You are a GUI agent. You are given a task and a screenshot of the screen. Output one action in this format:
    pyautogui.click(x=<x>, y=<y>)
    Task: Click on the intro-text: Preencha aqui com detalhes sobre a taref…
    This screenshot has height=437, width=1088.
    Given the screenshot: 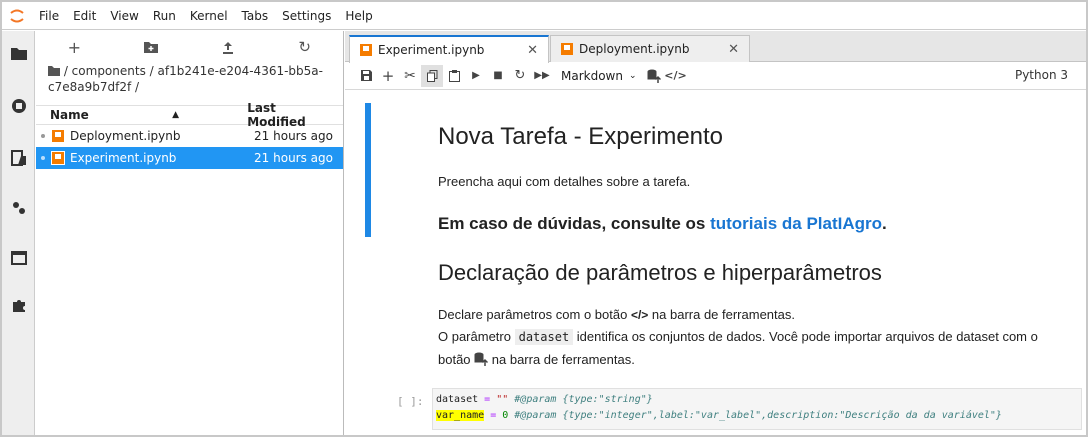 What is the action you would take?
    pyautogui.click(x=564, y=181)
    